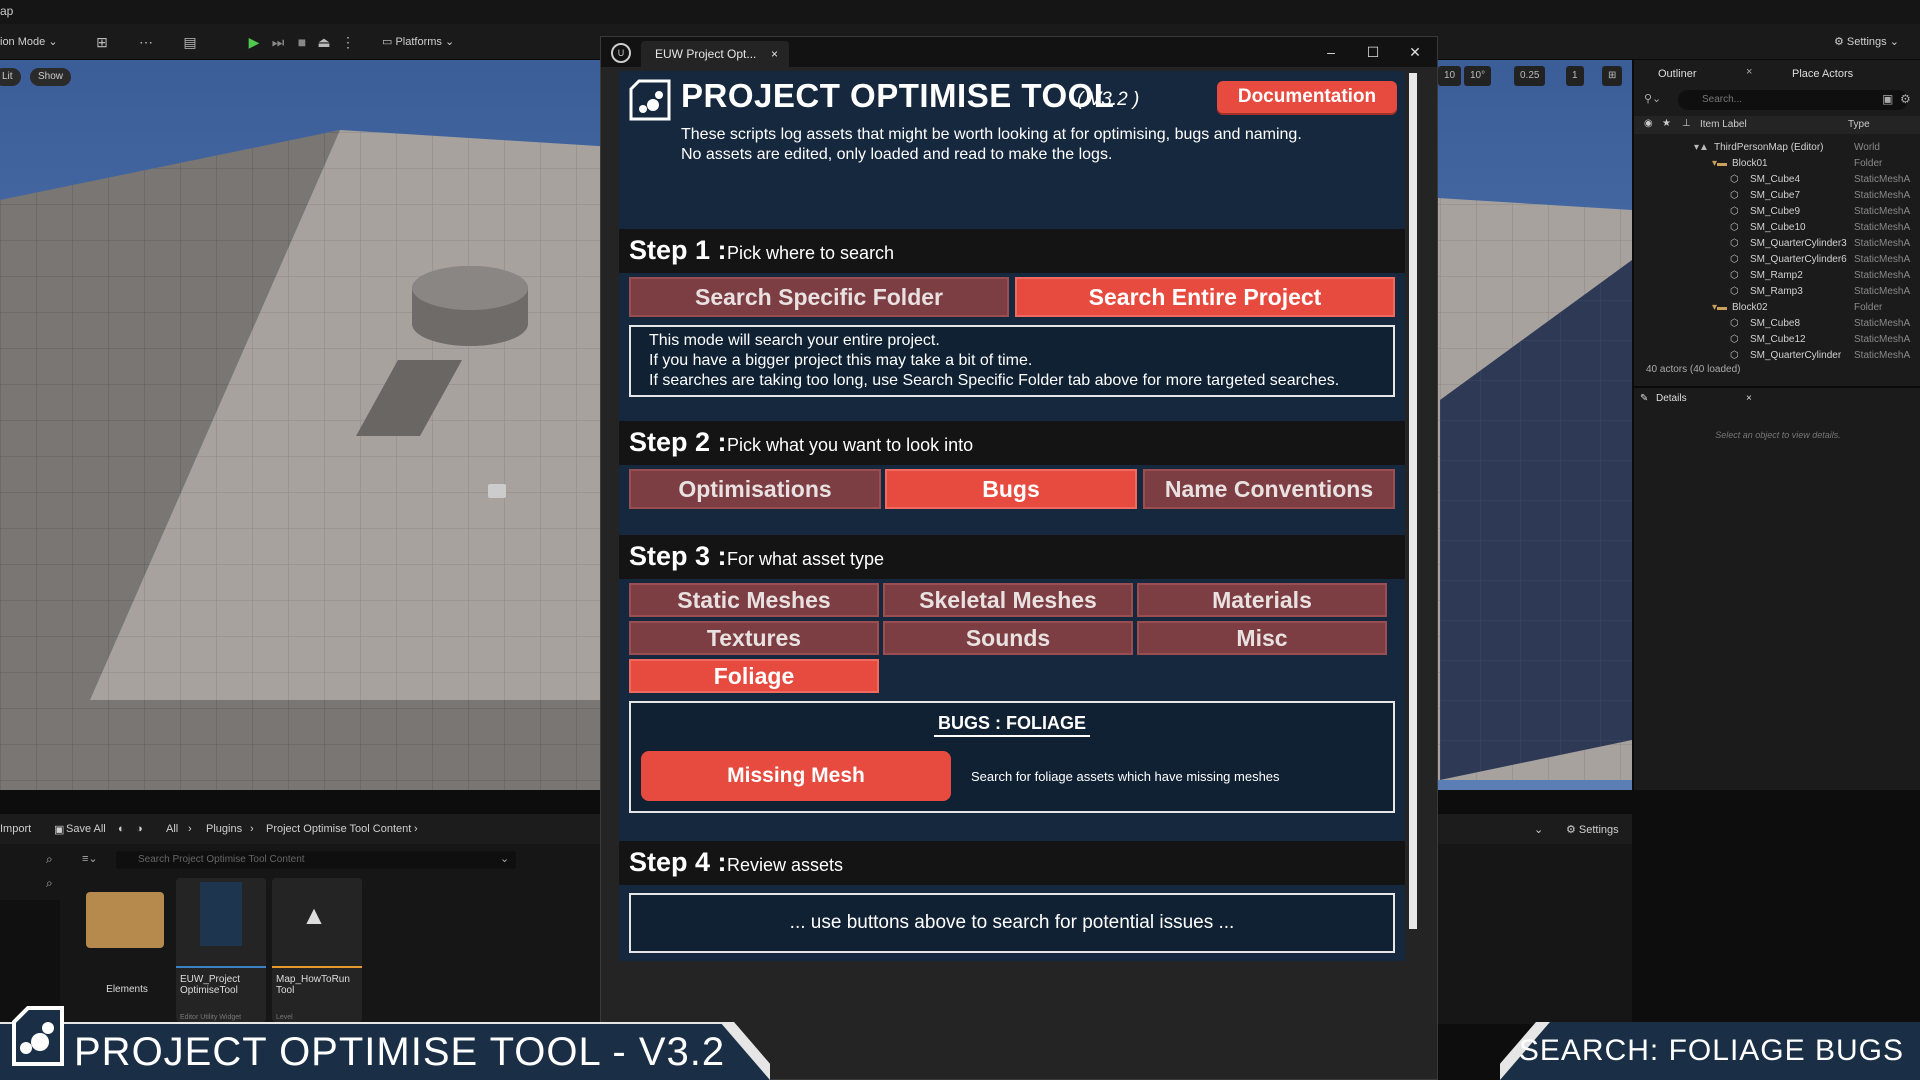 Image resolution: width=1920 pixels, height=1080 pixels. Describe the element at coordinates (1269, 489) in the screenshot. I see `name-conventions-button: Name Conventions` at that location.